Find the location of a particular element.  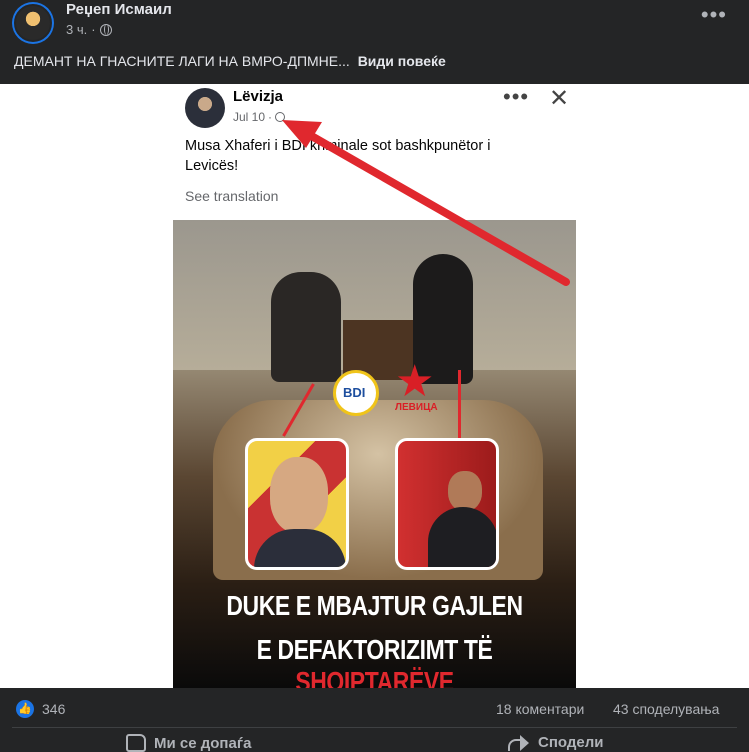

like-reaction-icon: 👍 is located at coordinates (25, 709).